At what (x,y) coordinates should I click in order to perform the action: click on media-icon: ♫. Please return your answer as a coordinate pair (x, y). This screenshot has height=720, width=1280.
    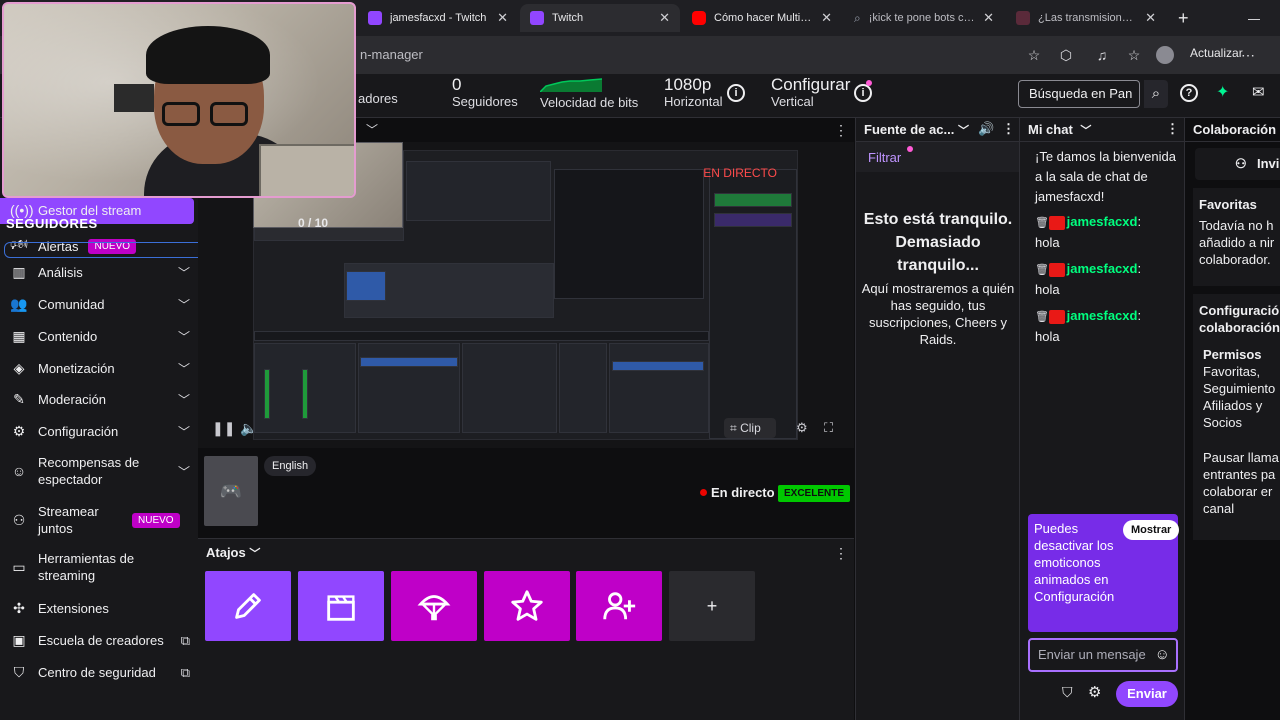
    Looking at the image, I should click on (1102, 55).